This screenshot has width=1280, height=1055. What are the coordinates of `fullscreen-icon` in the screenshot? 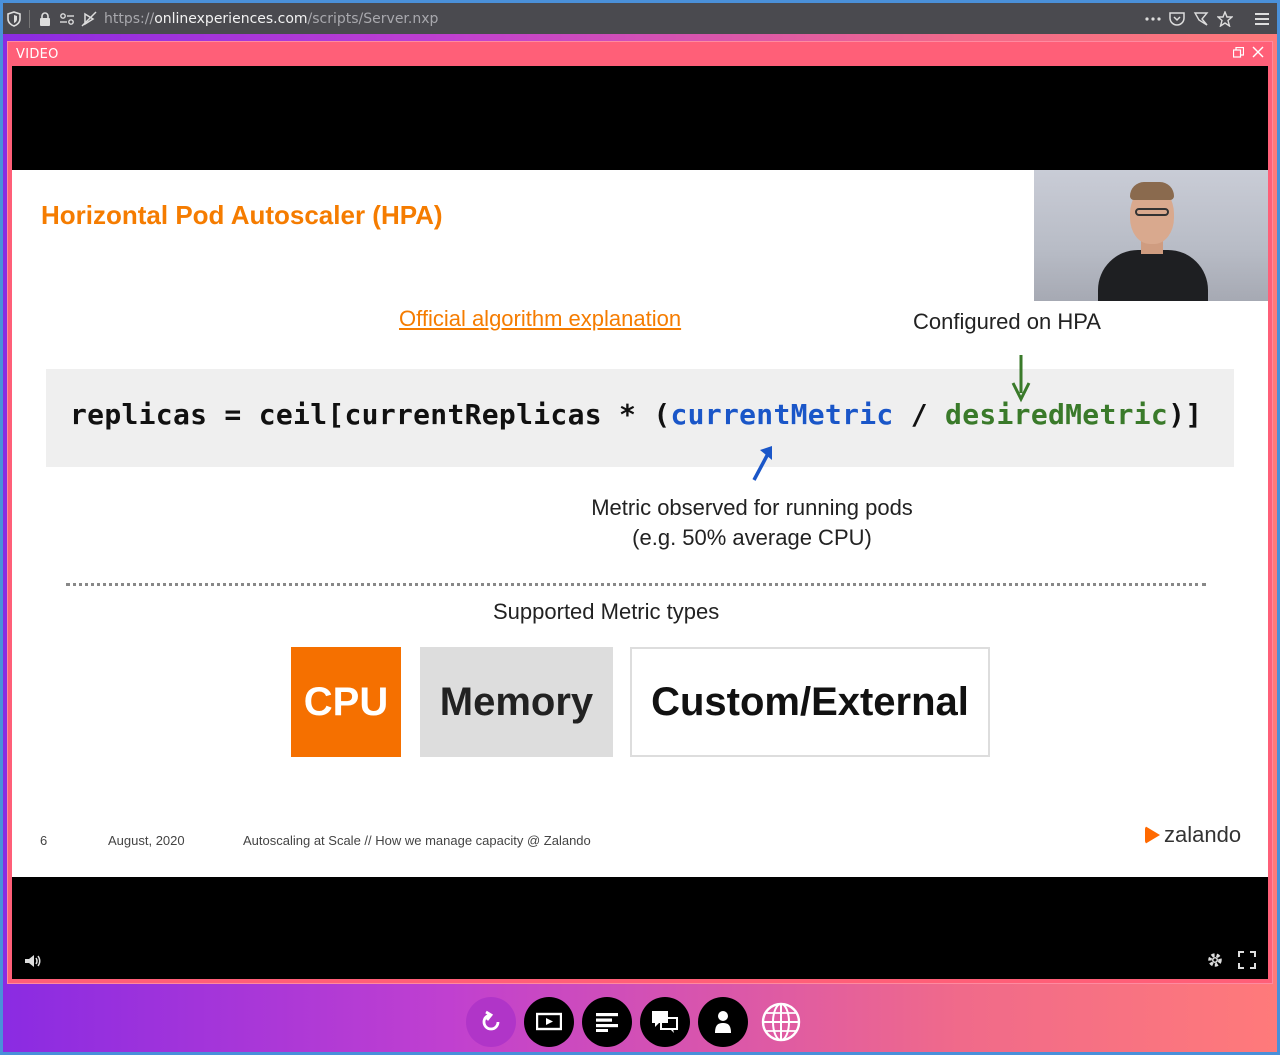 It's located at (1247, 962).